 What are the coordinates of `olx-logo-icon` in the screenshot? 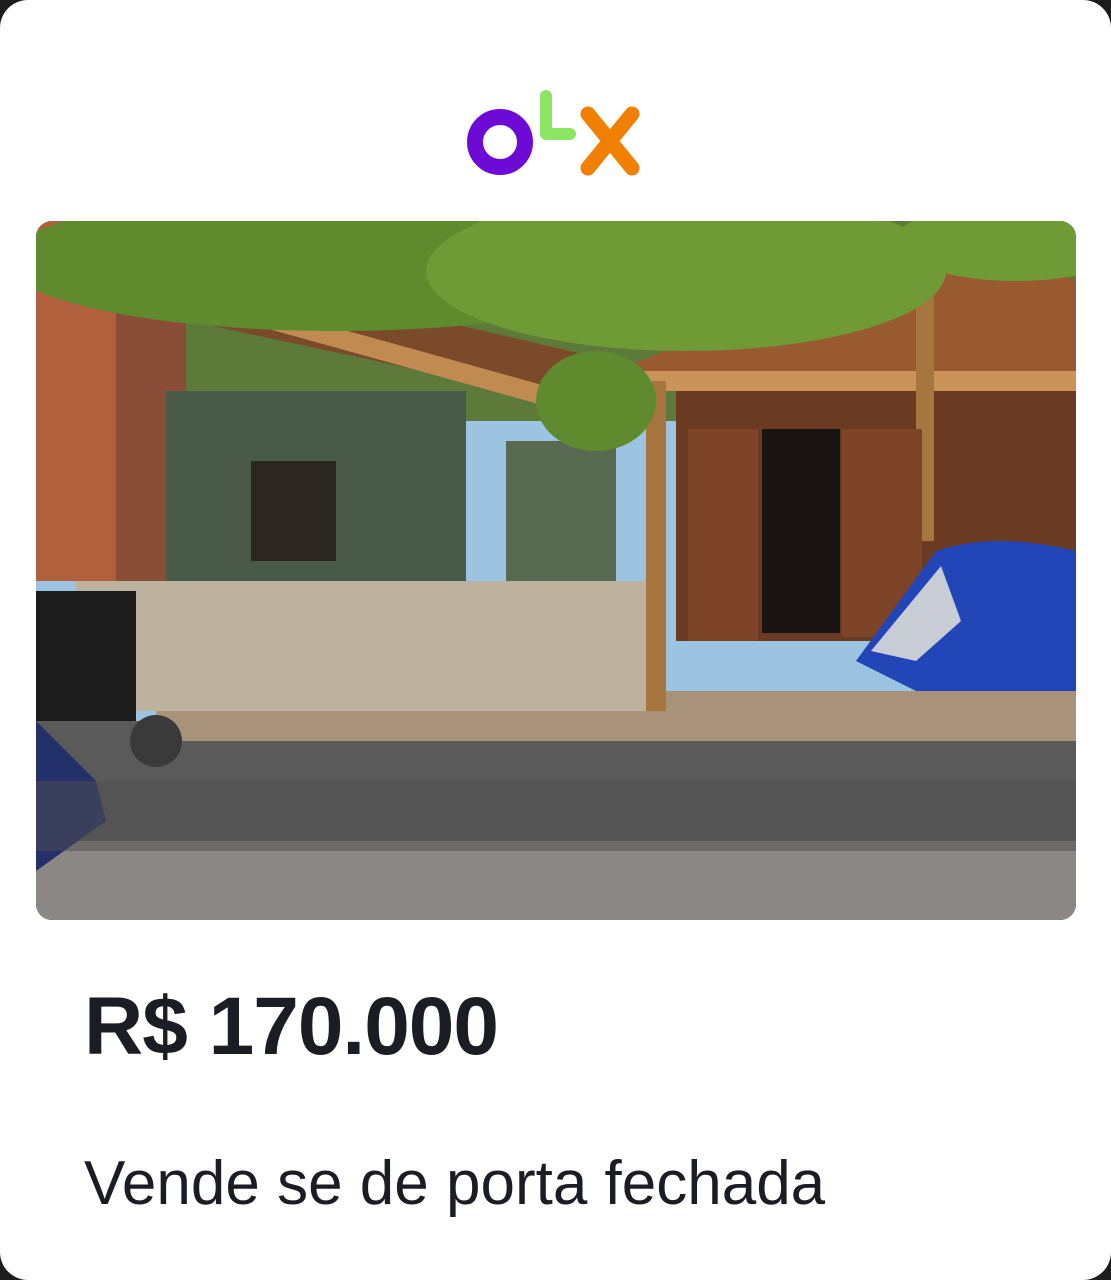 It's located at (553, 133).